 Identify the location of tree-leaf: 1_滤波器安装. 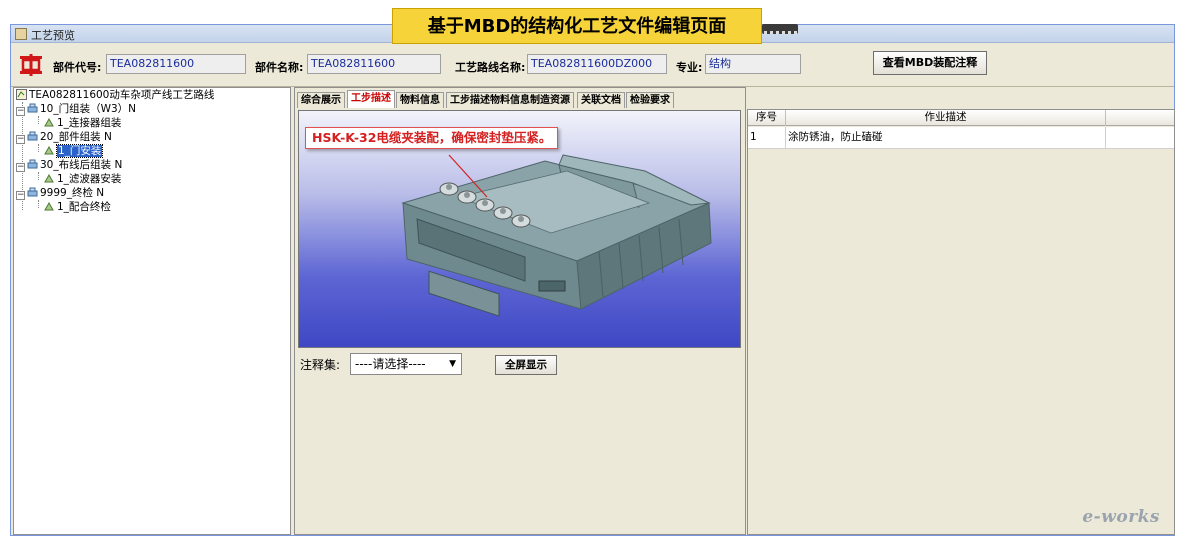
(82, 179).